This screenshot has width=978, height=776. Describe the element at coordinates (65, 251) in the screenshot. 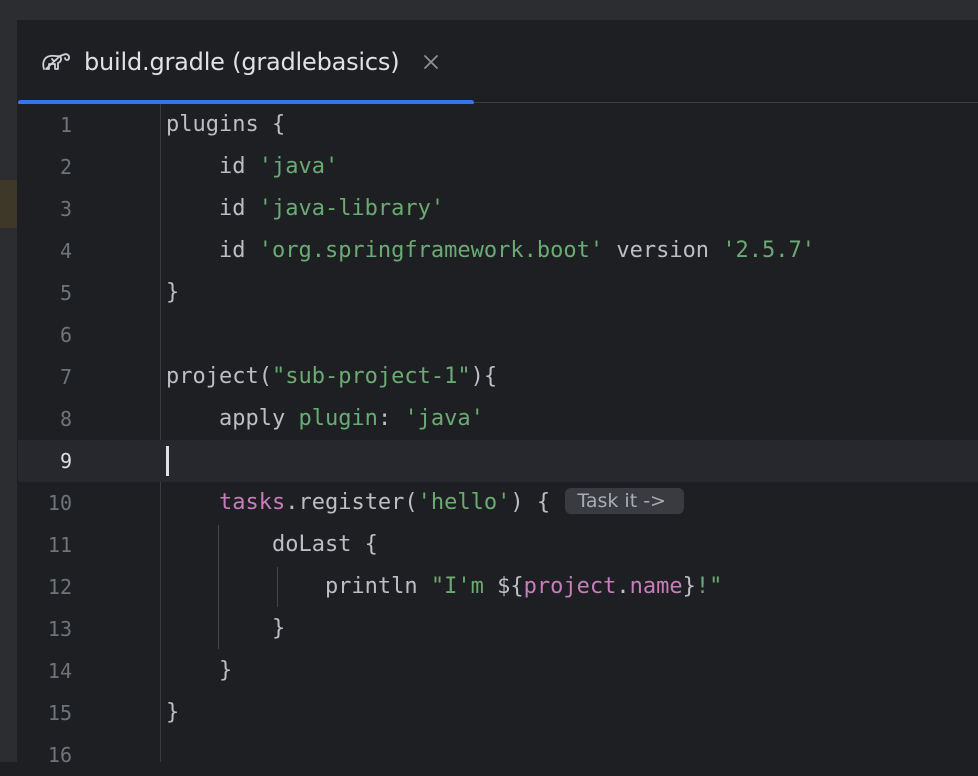

I see `line-number: 4` at that location.